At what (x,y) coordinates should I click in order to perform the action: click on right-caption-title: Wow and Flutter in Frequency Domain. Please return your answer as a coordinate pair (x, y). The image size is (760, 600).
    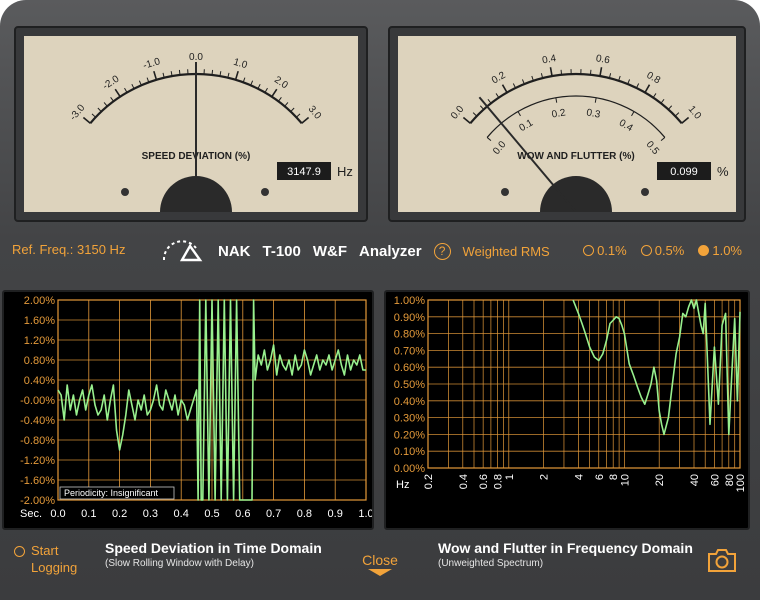
    Looking at the image, I should click on (565, 548).